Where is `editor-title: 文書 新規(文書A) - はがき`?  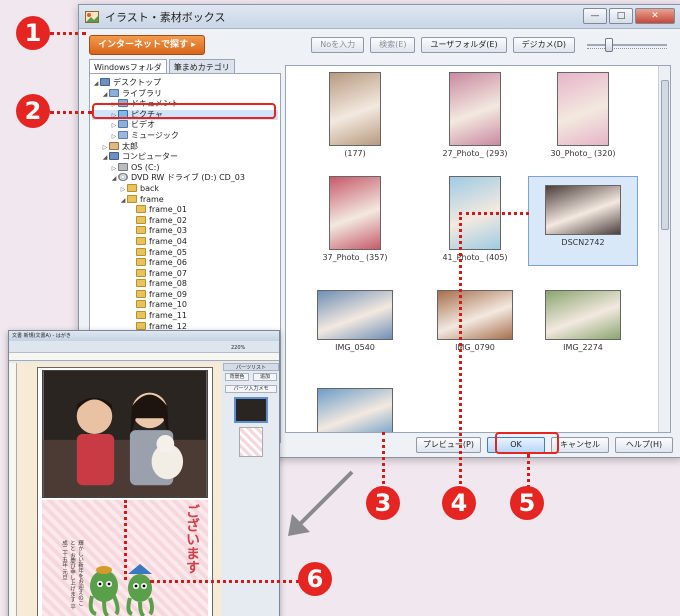
editor-title: 文書 新規(文書A) - はがき is located at coordinates (144, 336).